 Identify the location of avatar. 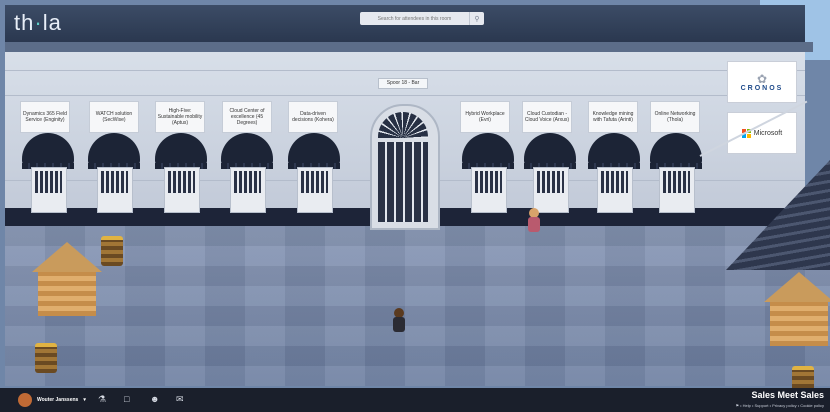
(25, 400).